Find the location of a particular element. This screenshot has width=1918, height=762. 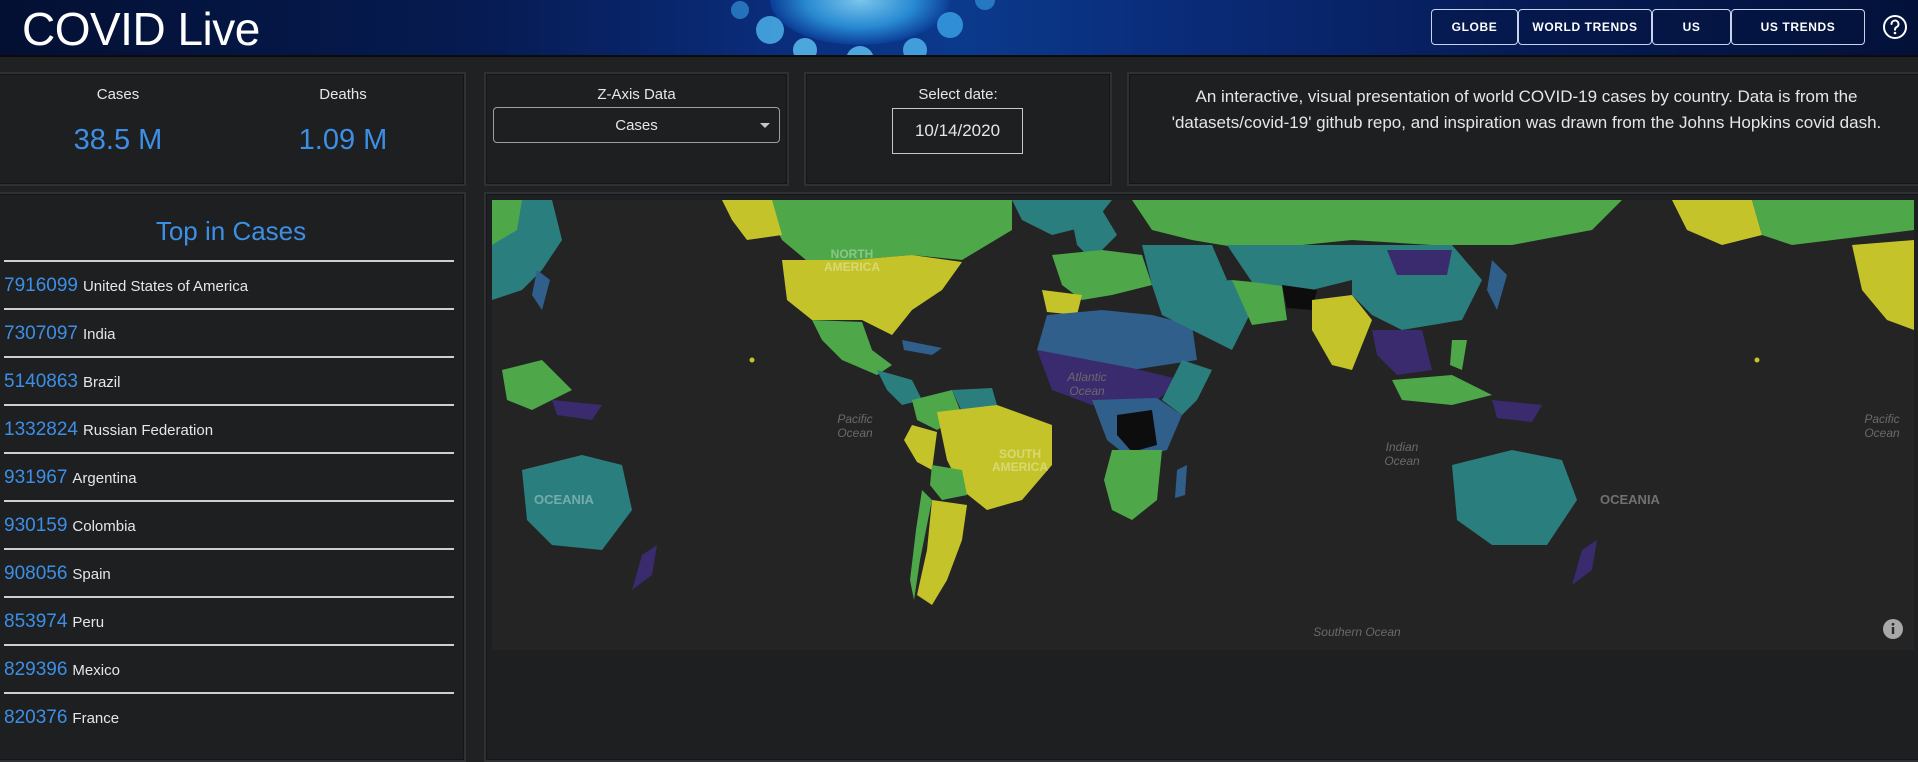

nav-us-button: US is located at coordinates (1691, 27).